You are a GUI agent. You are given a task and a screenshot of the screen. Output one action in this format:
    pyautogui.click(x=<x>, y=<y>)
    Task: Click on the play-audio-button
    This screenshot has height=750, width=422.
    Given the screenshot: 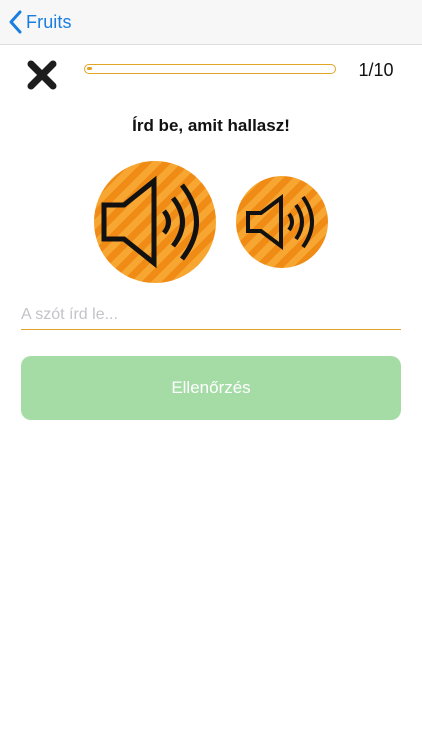 What is the action you would take?
    pyautogui.click(x=155, y=222)
    